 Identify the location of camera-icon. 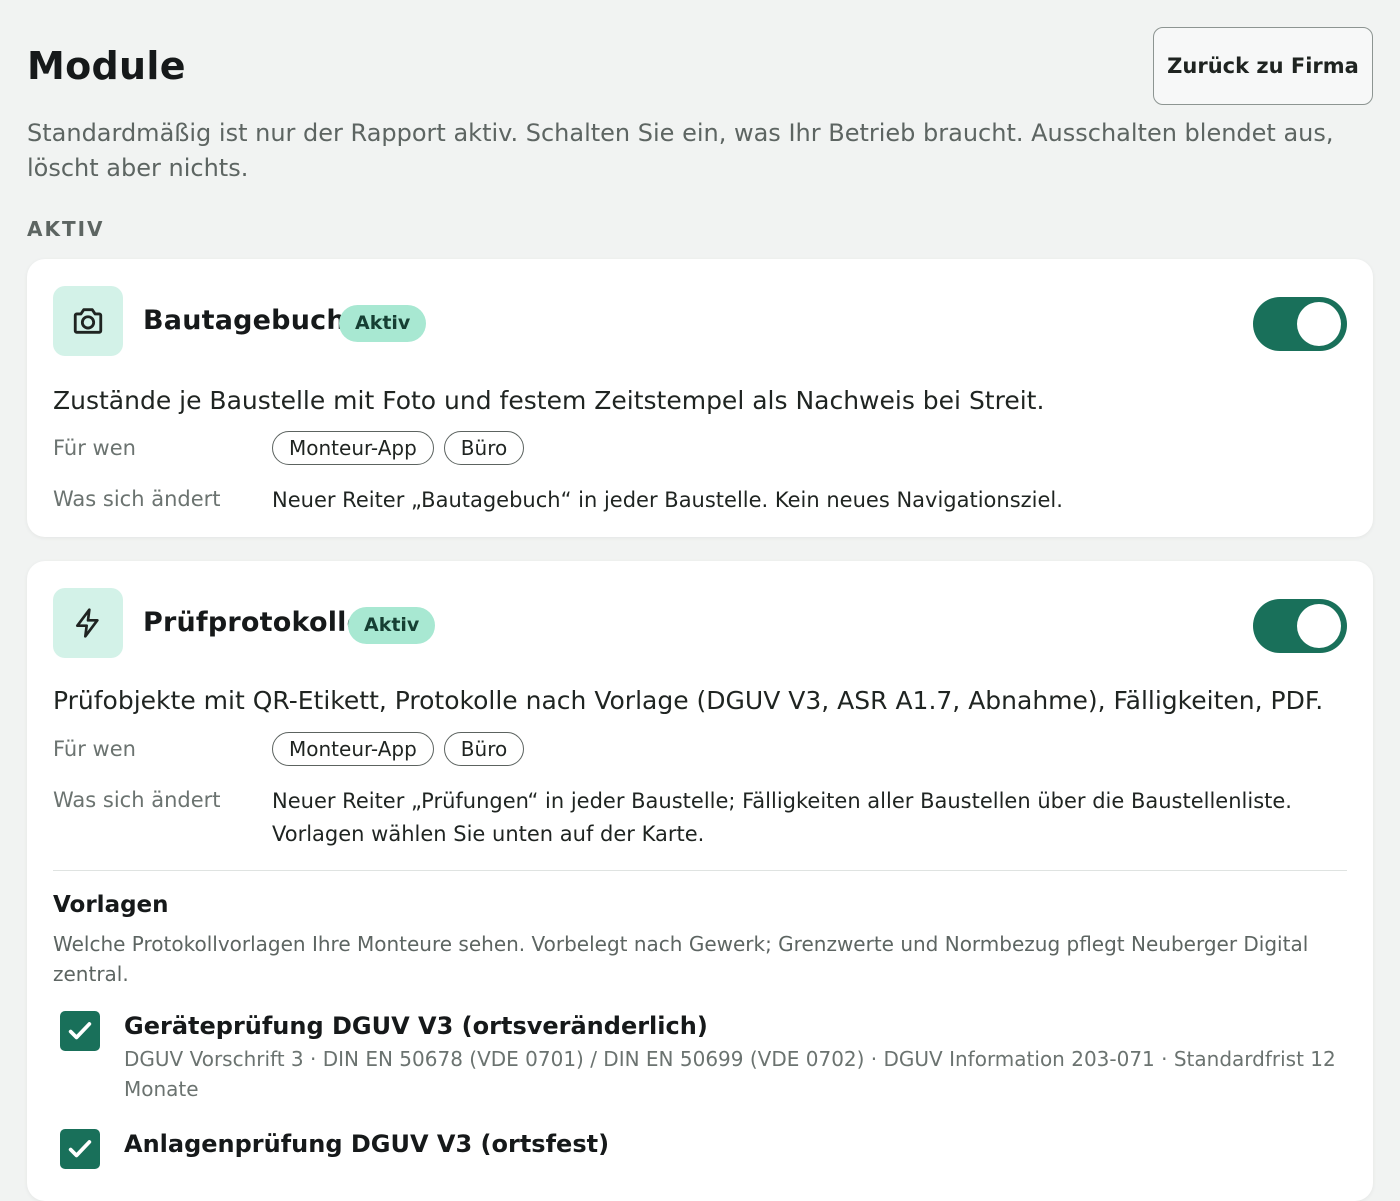
(88, 321).